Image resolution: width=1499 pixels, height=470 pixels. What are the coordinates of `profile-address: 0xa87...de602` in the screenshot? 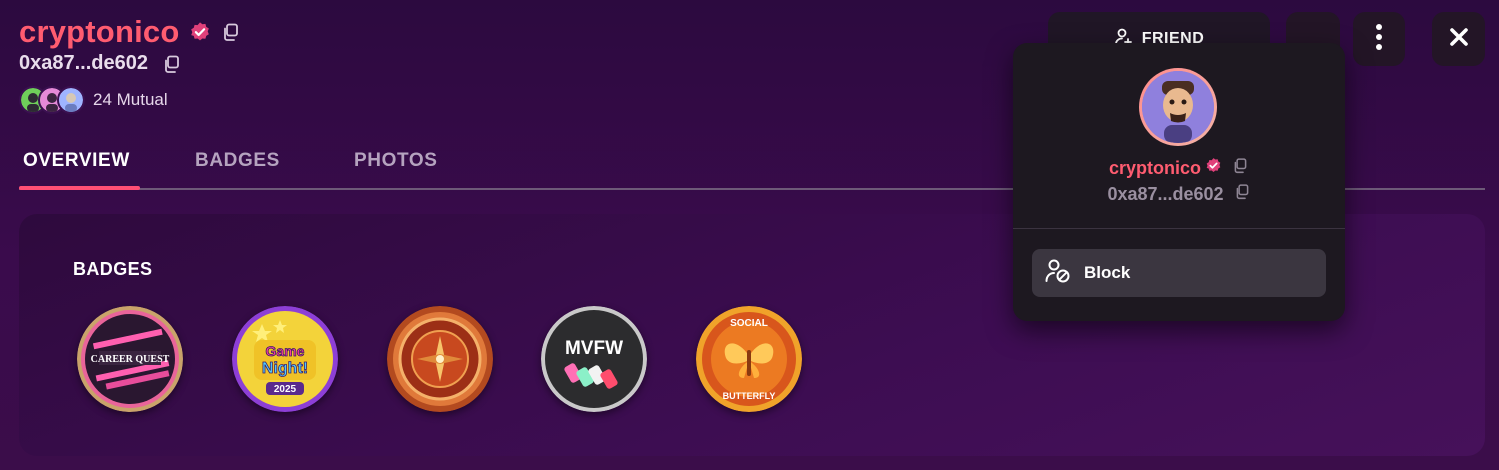 It's located at (83, 63).